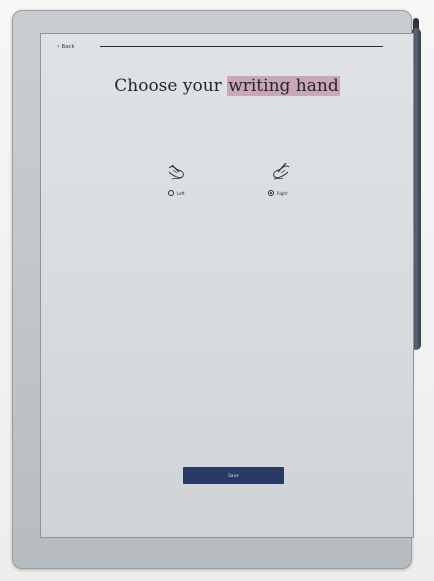 The height and width of the screenshot is (581, 434). Describe the element at coordinates (271, 193) in the screenshot. I see `radio-right` at that location.